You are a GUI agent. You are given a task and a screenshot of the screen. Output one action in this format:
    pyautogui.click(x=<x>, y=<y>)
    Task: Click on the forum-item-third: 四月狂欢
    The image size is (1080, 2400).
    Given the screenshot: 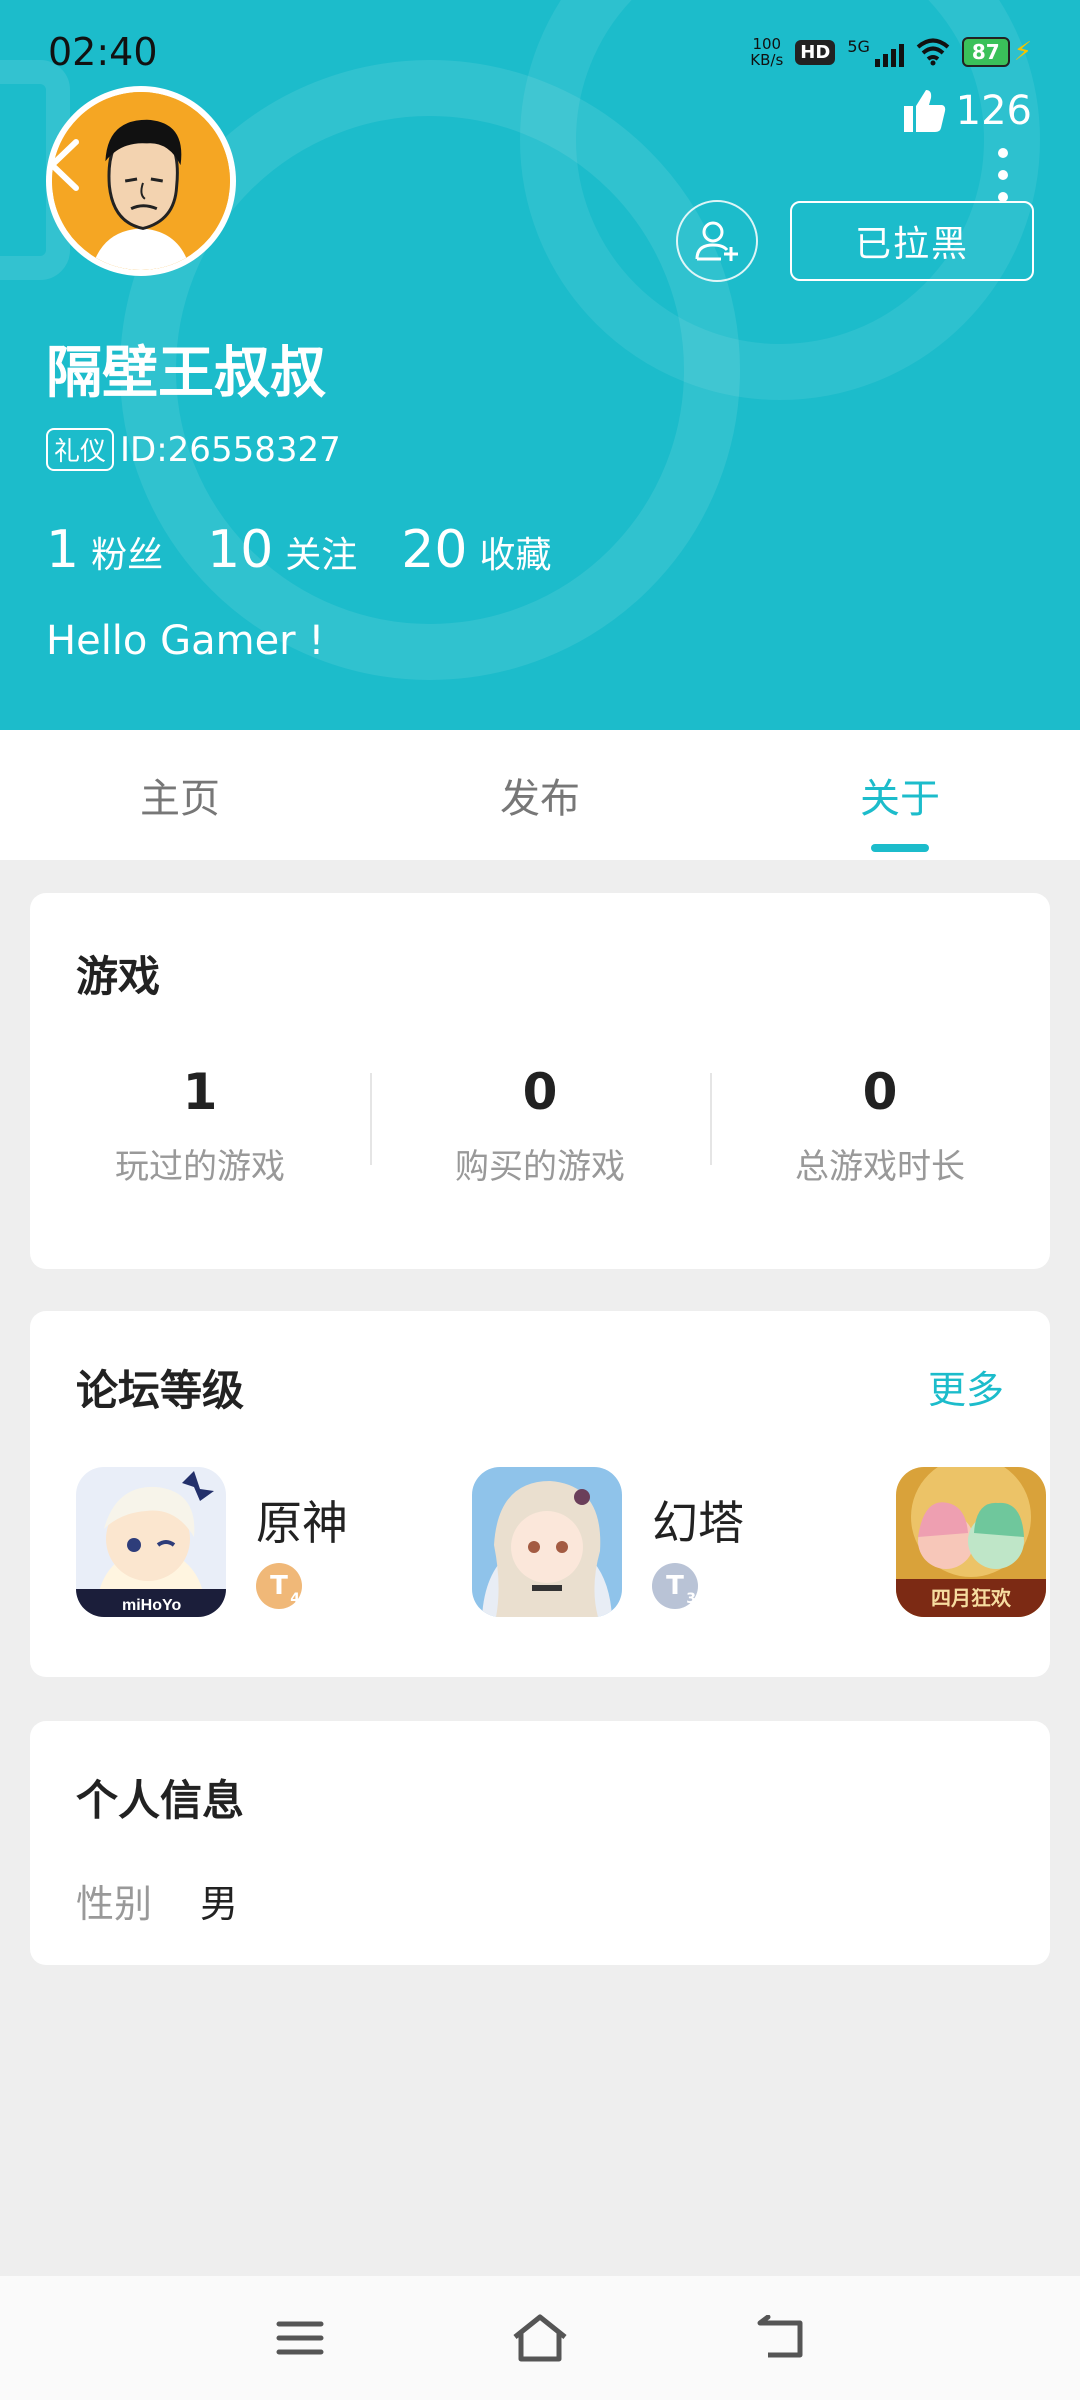 What is the action you would take?
    pyautogui.click(x=971, y=1542)
    